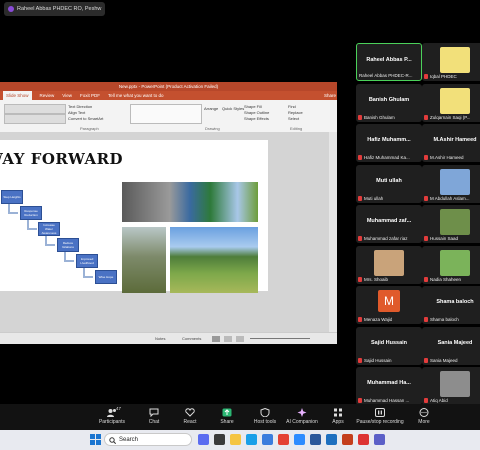 The width and height of the screenshot is (480, 450). What do you see at coordinates (267, 439) in the screenshot?
I see `store-icon` at bounding box center [267, 439].